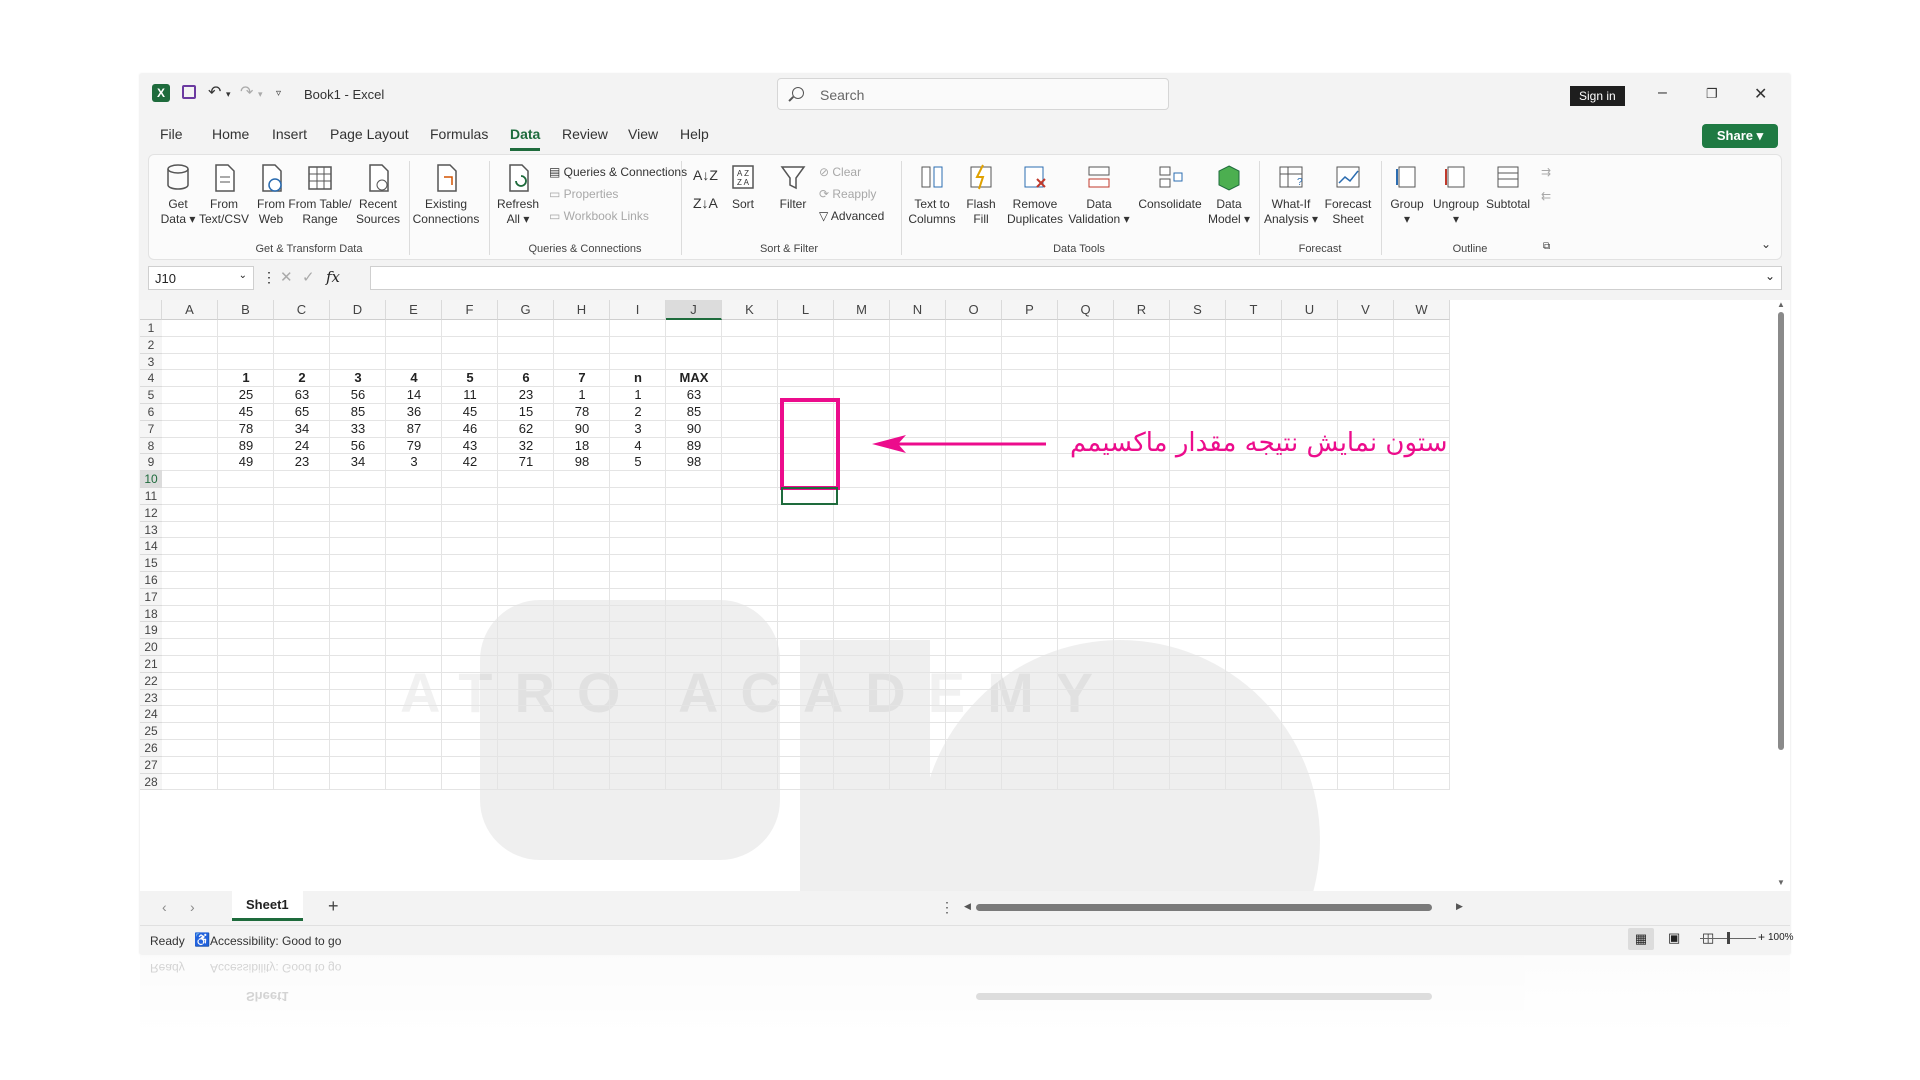  I want to click on tab-insert: Insert, so click(289, 134).